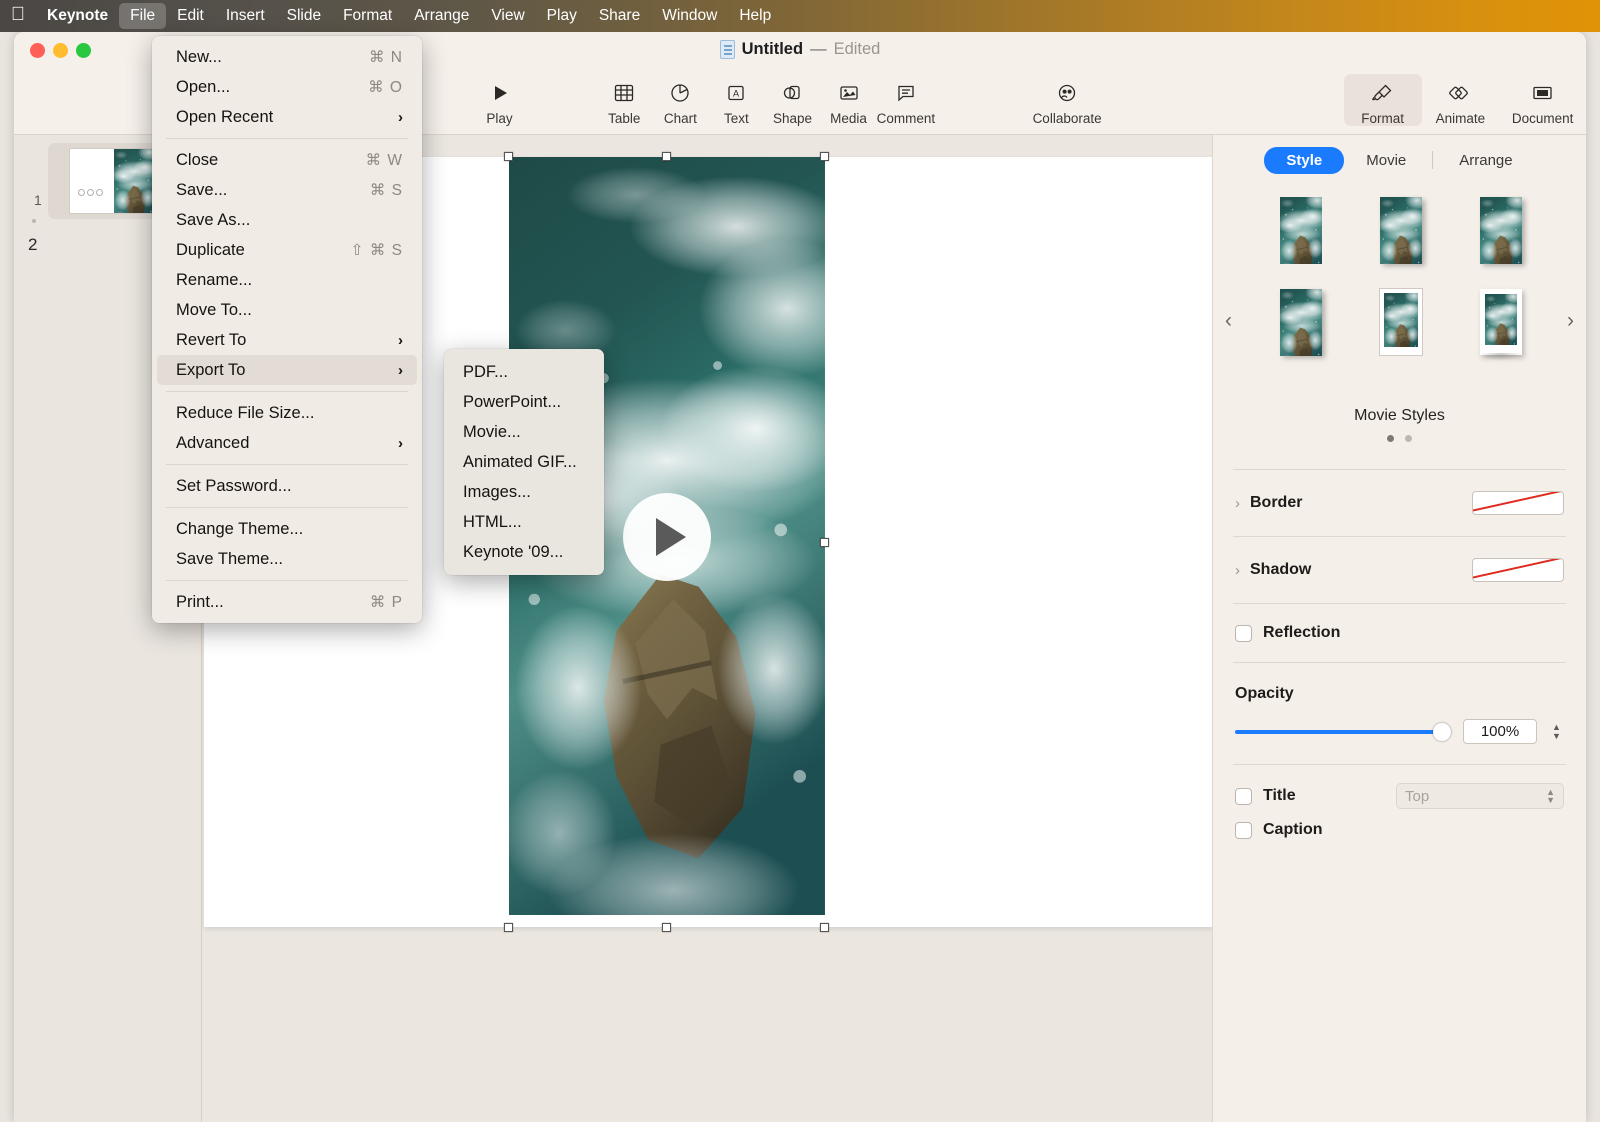  What do you see at coordinates (1067, 100) in the screenshot?
I see `collaborate-button: Collaborate` at bounding box center [1067, 100].